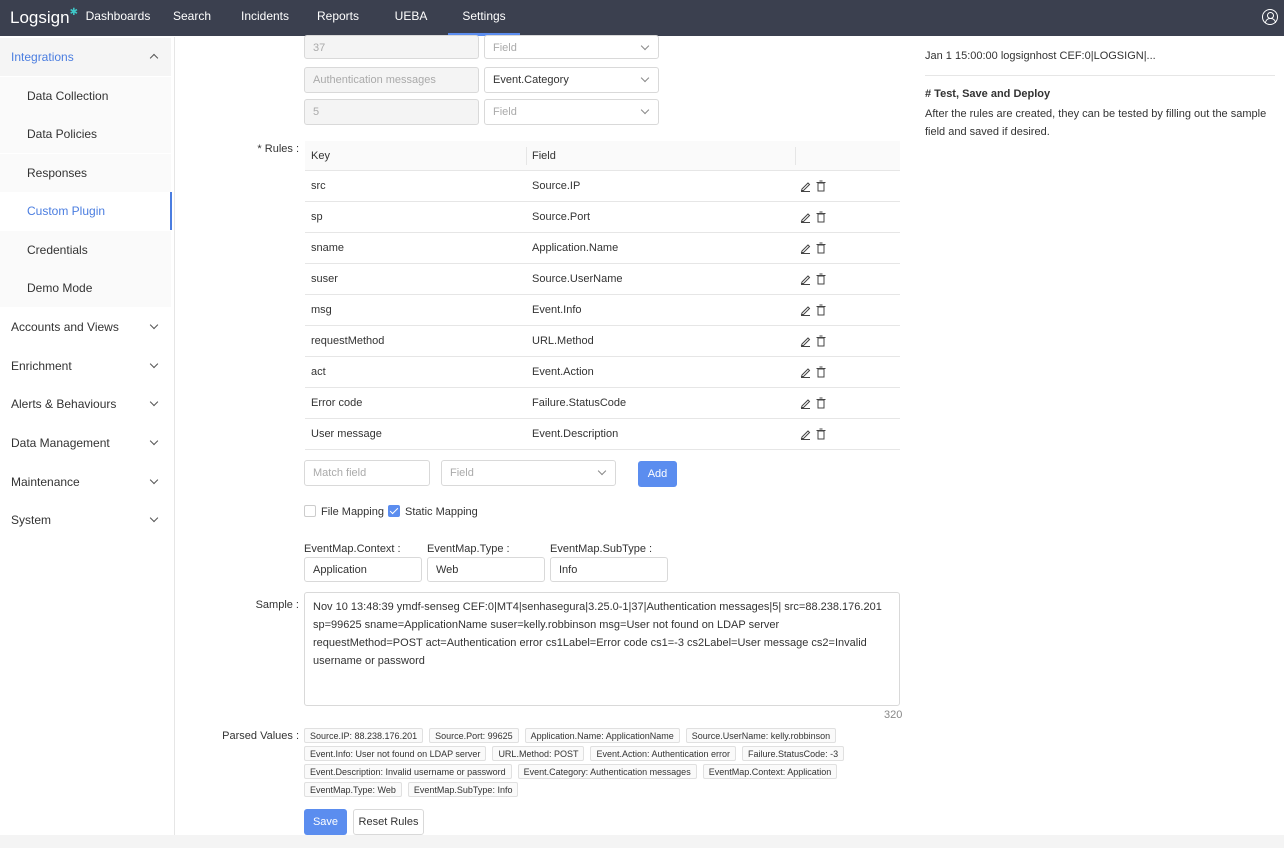 This screenshot has height=848, width=1284. I want to click on nav-dashboards: Dashboards, so click(118, 18).